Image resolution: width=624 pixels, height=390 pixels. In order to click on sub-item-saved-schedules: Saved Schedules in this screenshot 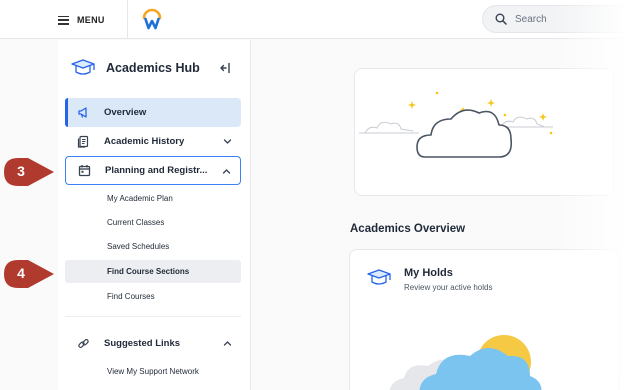, I will do `click(153, 246)`.